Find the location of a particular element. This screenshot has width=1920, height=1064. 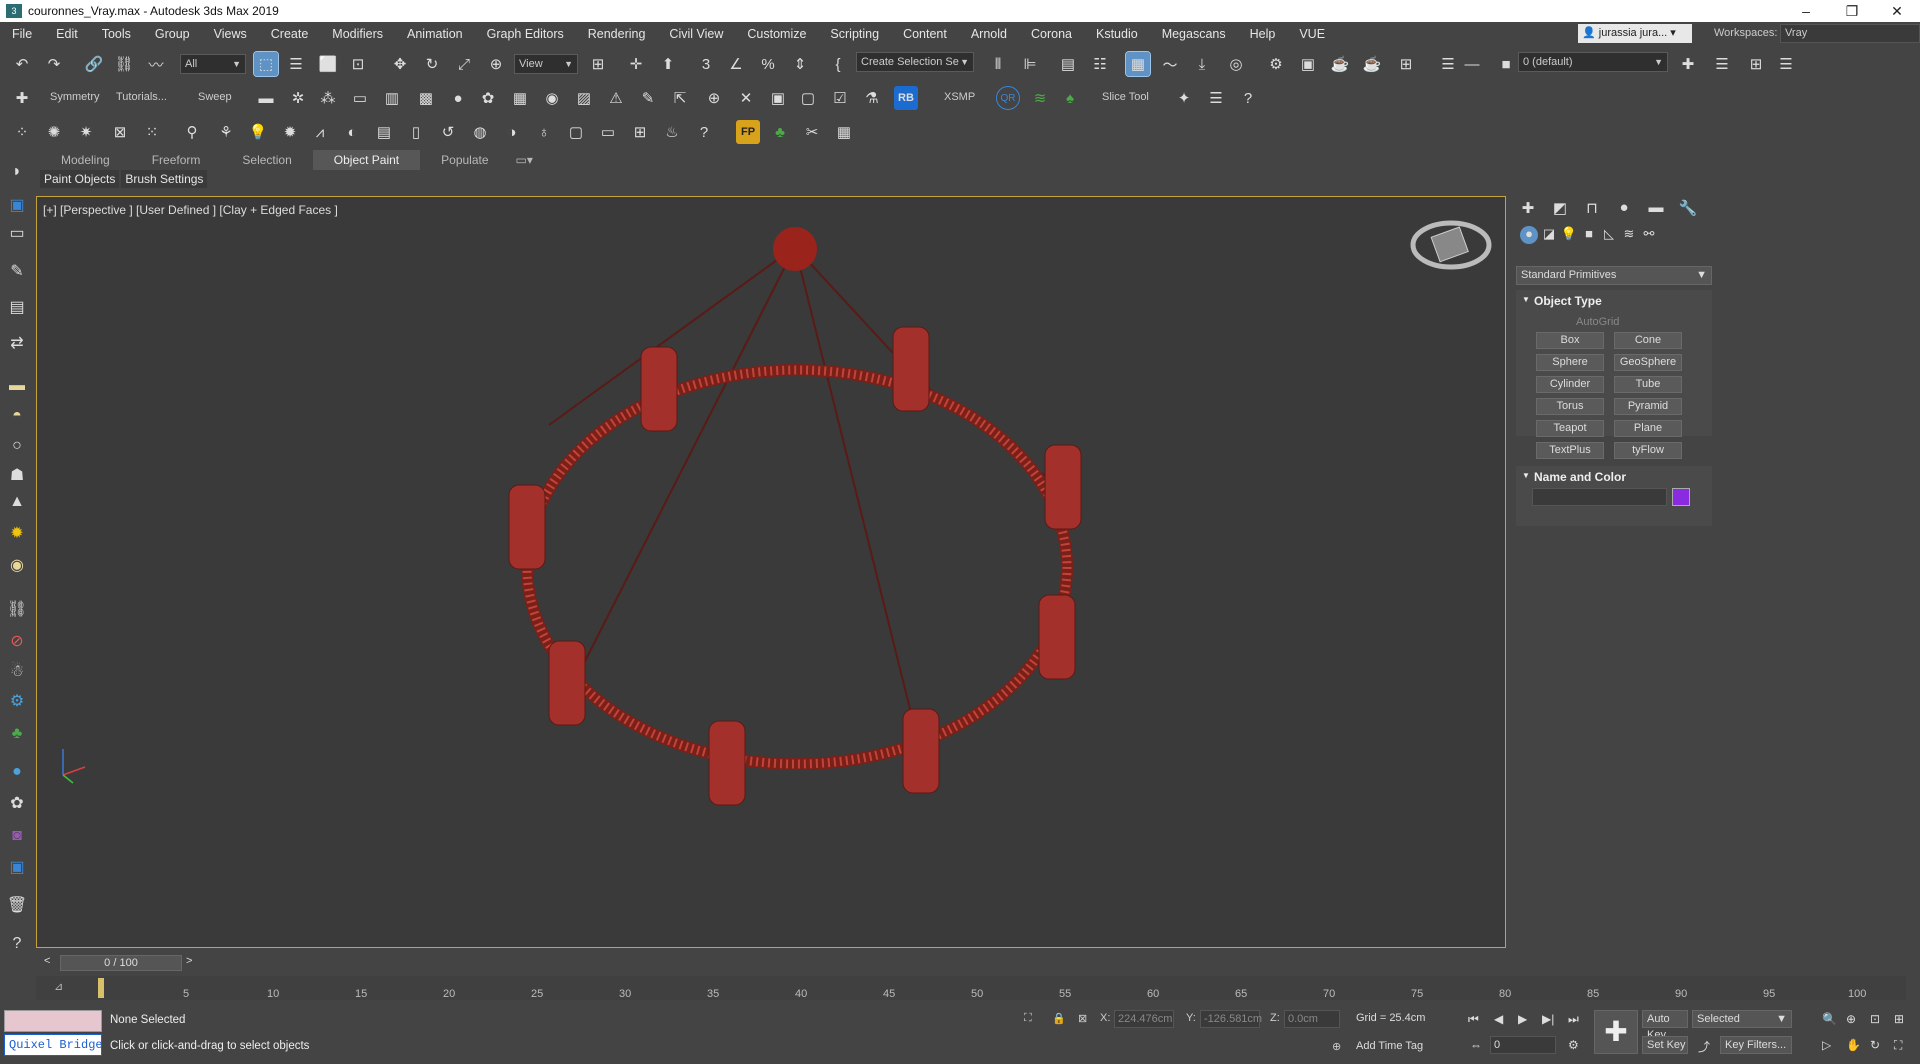

help-icon: ? is located at coordinates (17, 944).